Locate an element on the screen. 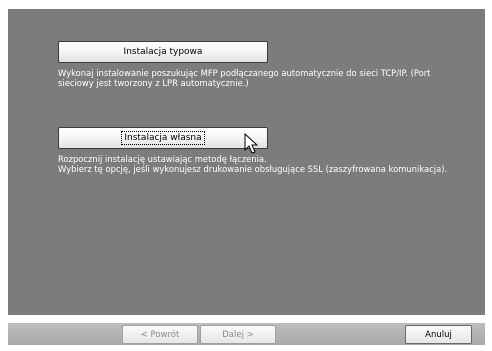  typical-install-label: Instalacja typowa is located at coordinates (163, 52).